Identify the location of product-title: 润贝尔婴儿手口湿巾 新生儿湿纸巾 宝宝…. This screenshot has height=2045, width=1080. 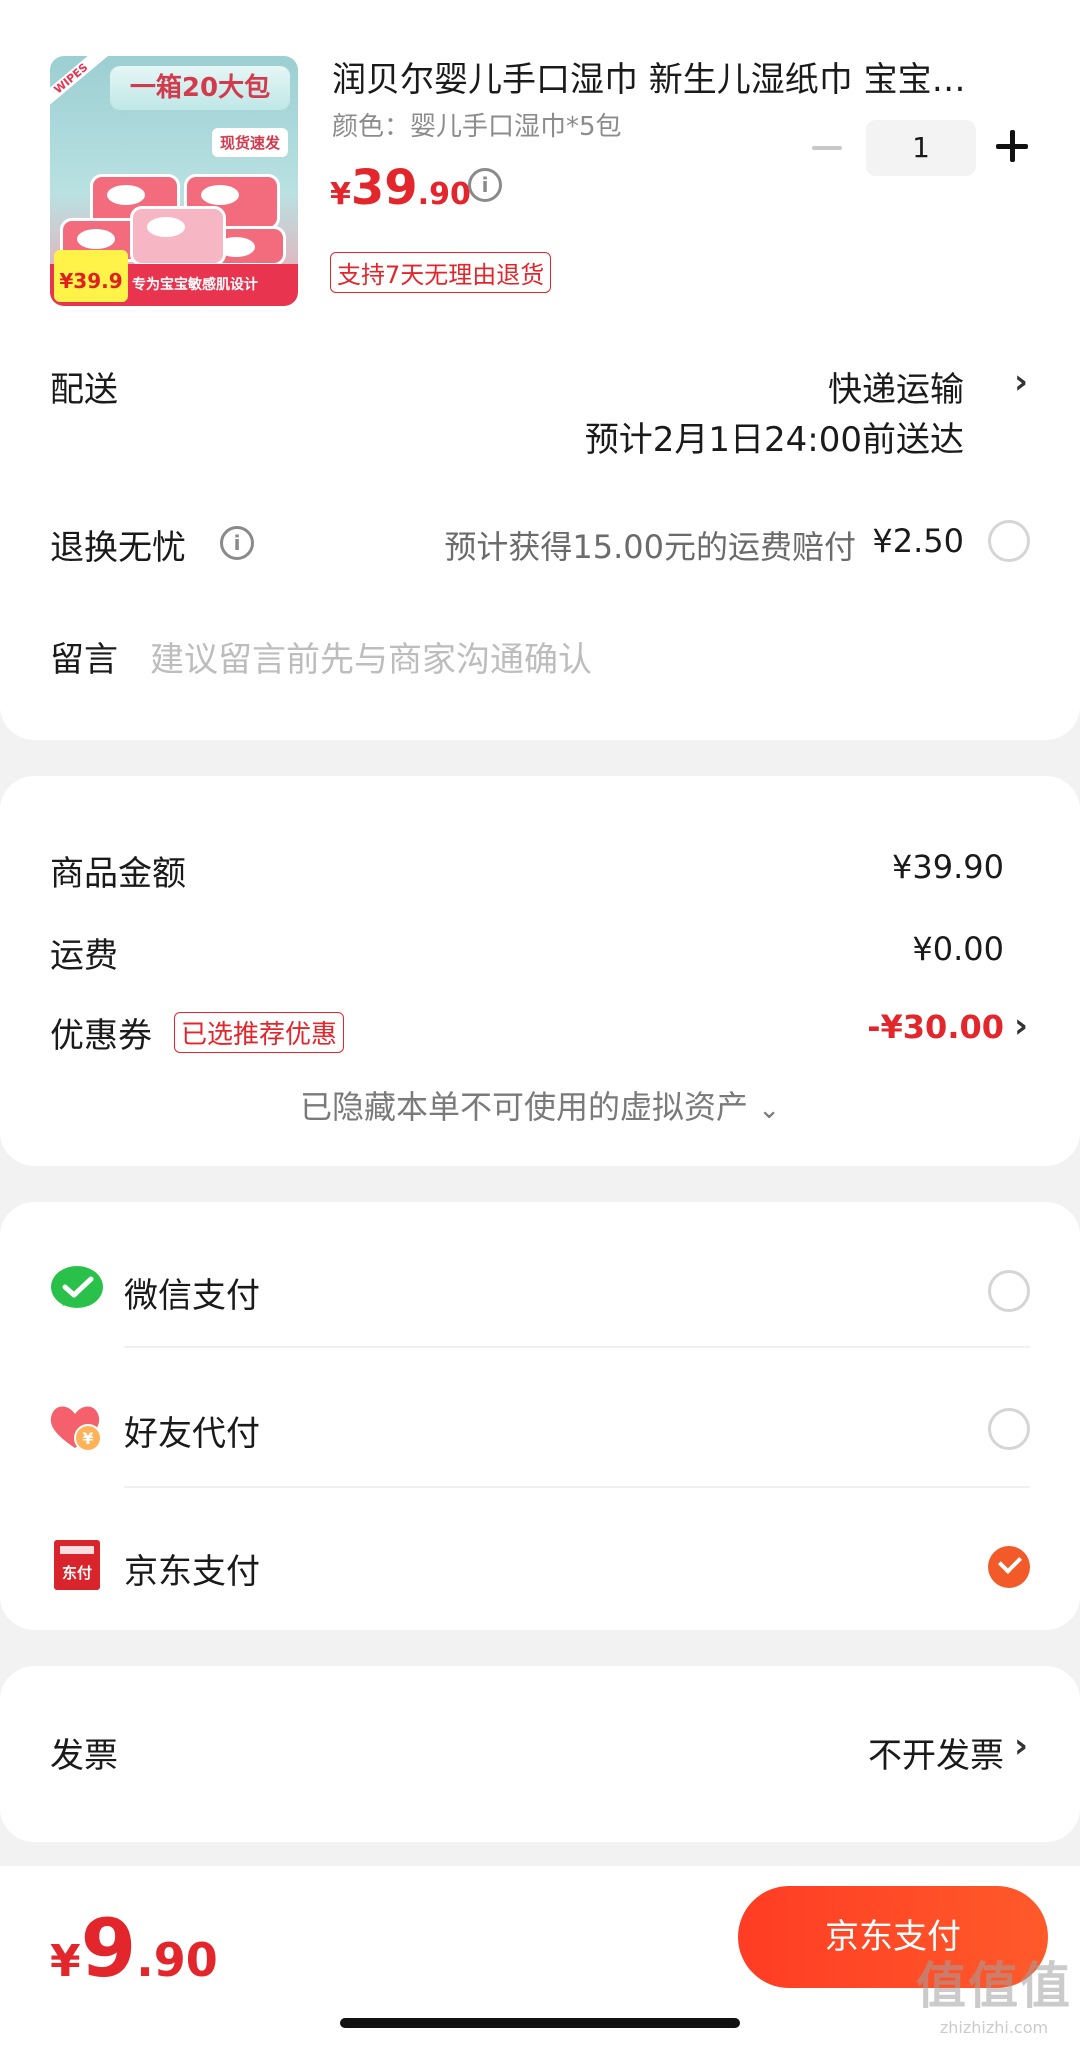
(672, 80).